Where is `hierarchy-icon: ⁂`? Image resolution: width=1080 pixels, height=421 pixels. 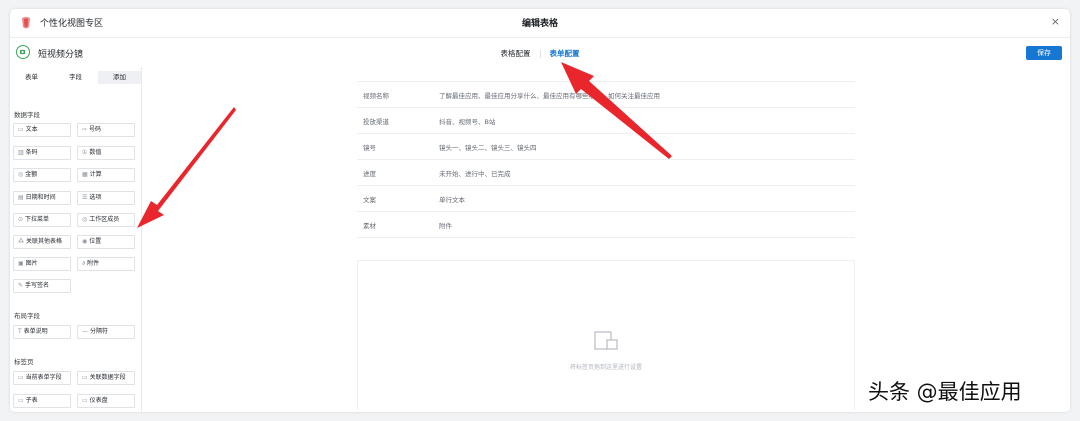
hierarchy-icon: ⁂ is located at coordinates (21, 241).